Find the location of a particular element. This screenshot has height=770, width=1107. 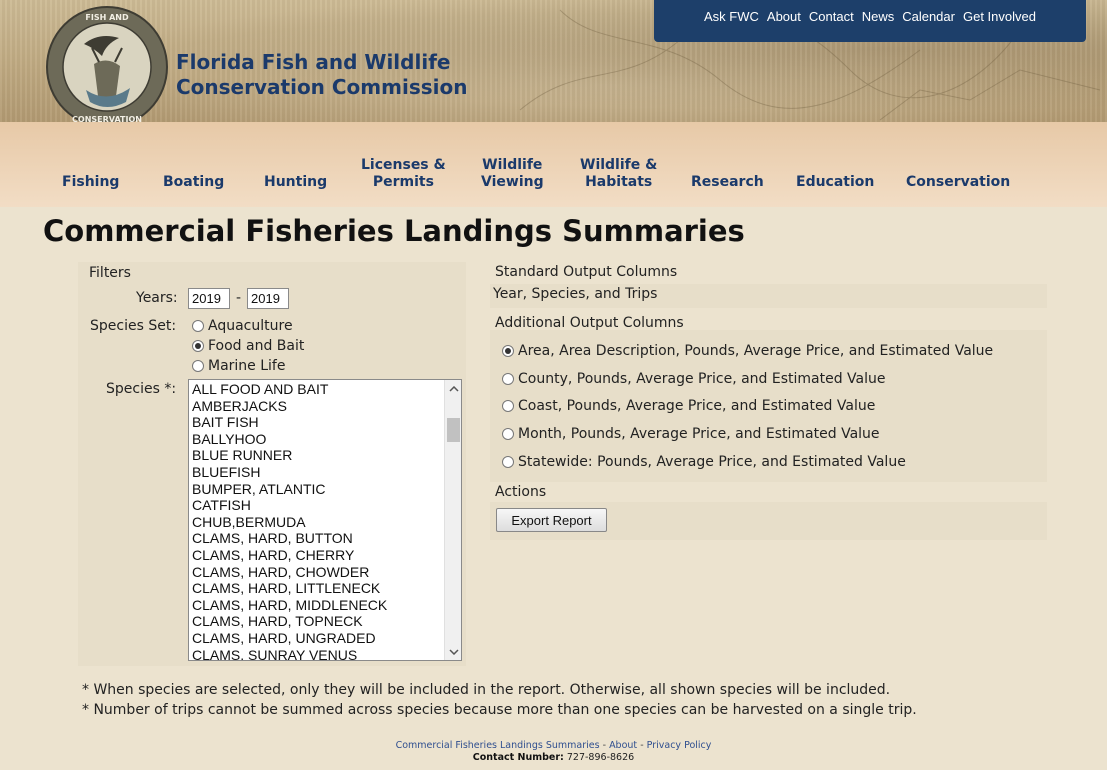

util-link-get-involved: Get Involved is located at coordinates (999, 25).